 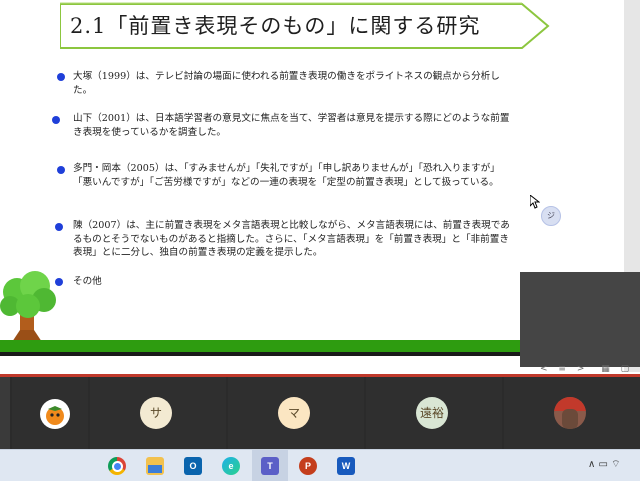 I want to click on participant-avatar: マ, so click(x=294, y=413).